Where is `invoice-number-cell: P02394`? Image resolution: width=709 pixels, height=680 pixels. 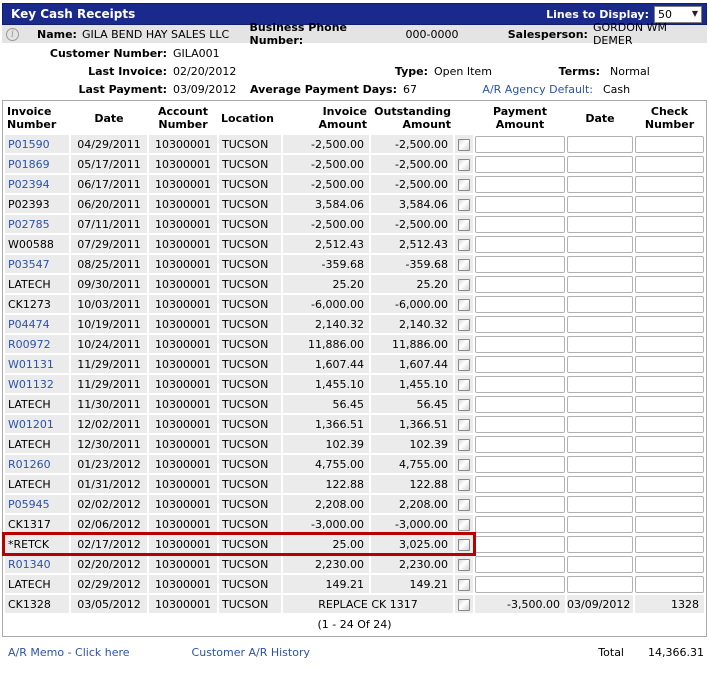 invoice-number-cell: P02394 is located at coordinates (37, 184).